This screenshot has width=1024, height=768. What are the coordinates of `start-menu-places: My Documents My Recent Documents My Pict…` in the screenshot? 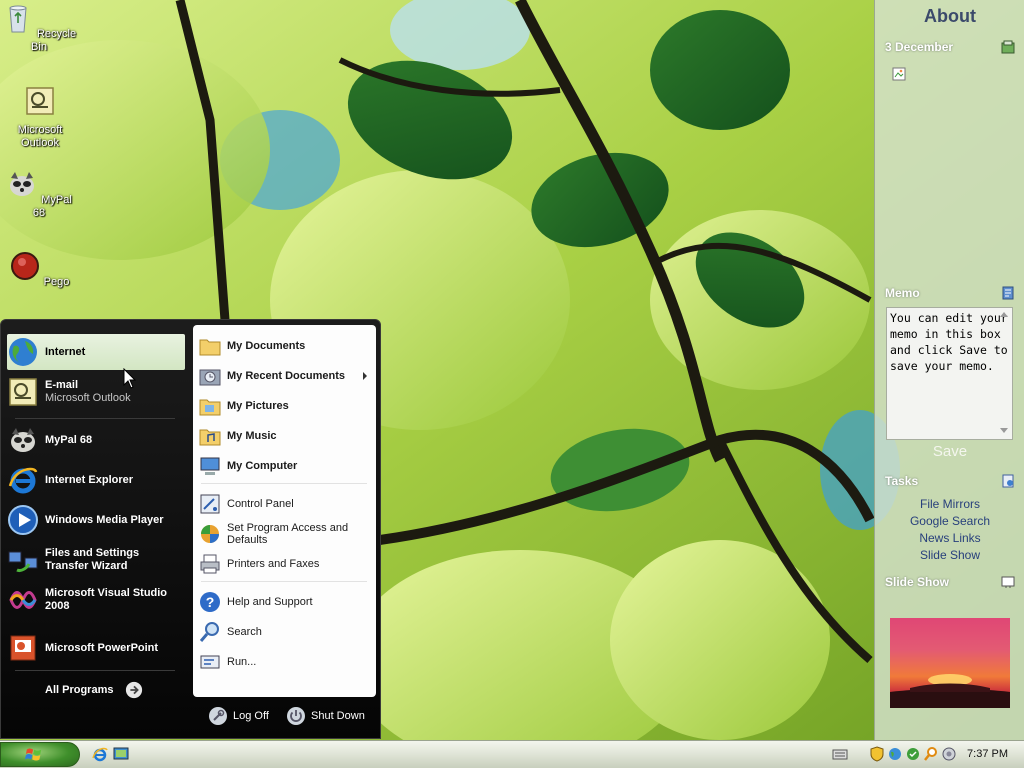 It's located at (284, 511).